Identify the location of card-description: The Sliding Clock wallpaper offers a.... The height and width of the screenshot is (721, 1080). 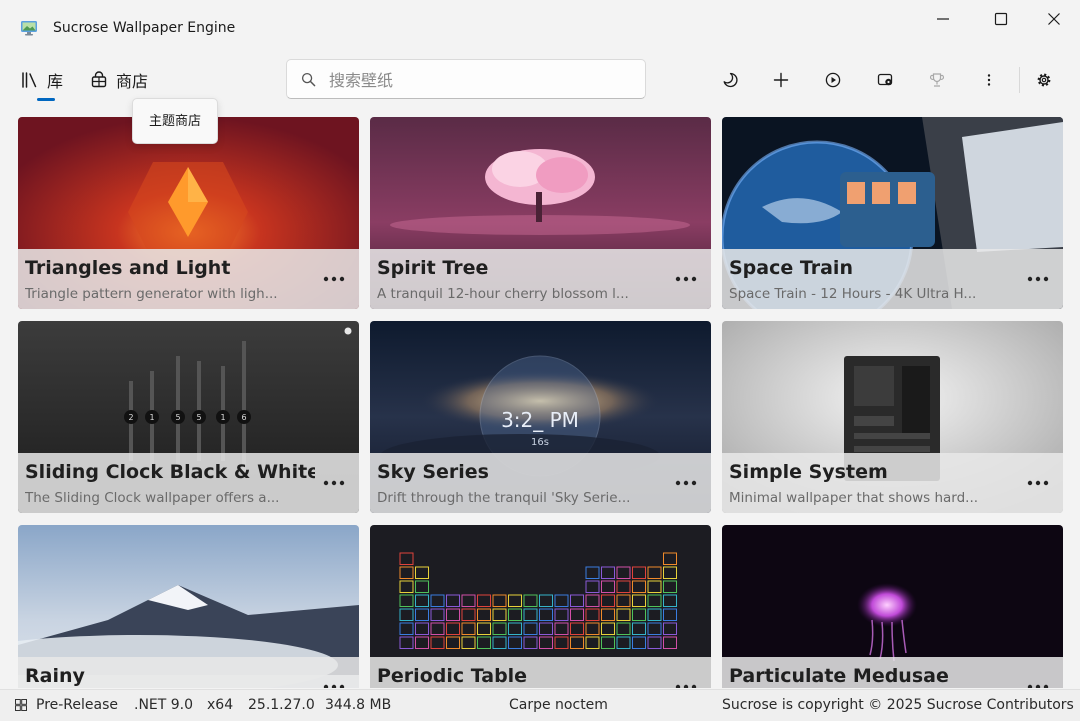
(152, 498).